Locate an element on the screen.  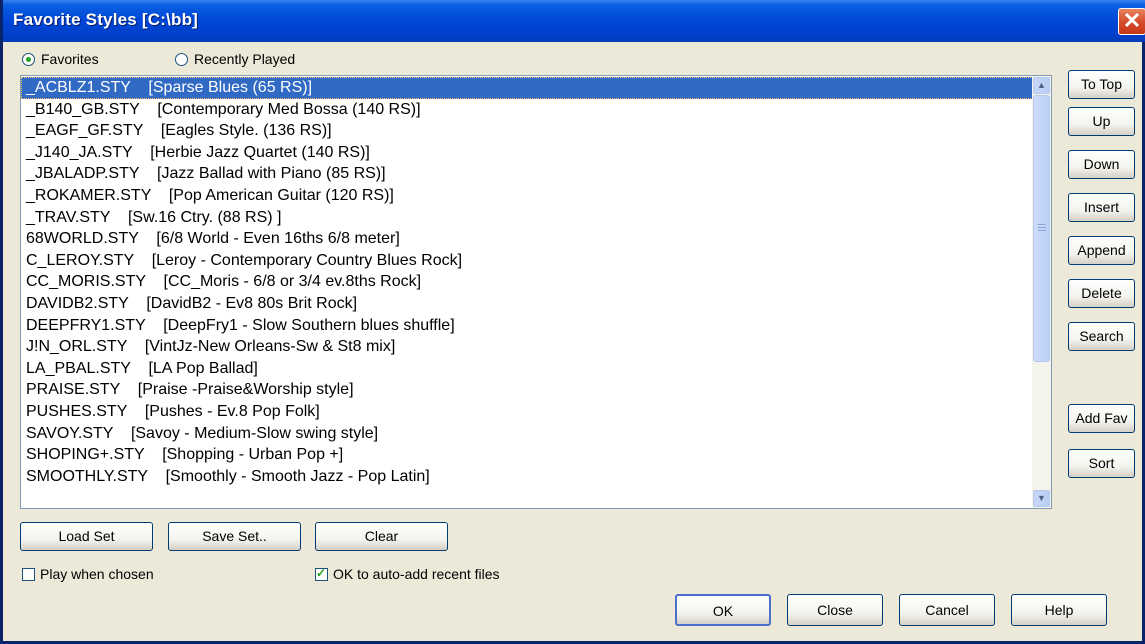
auto-add-recent-checkbox: OK to auto-add recent files is located at coordinates (407, 574).